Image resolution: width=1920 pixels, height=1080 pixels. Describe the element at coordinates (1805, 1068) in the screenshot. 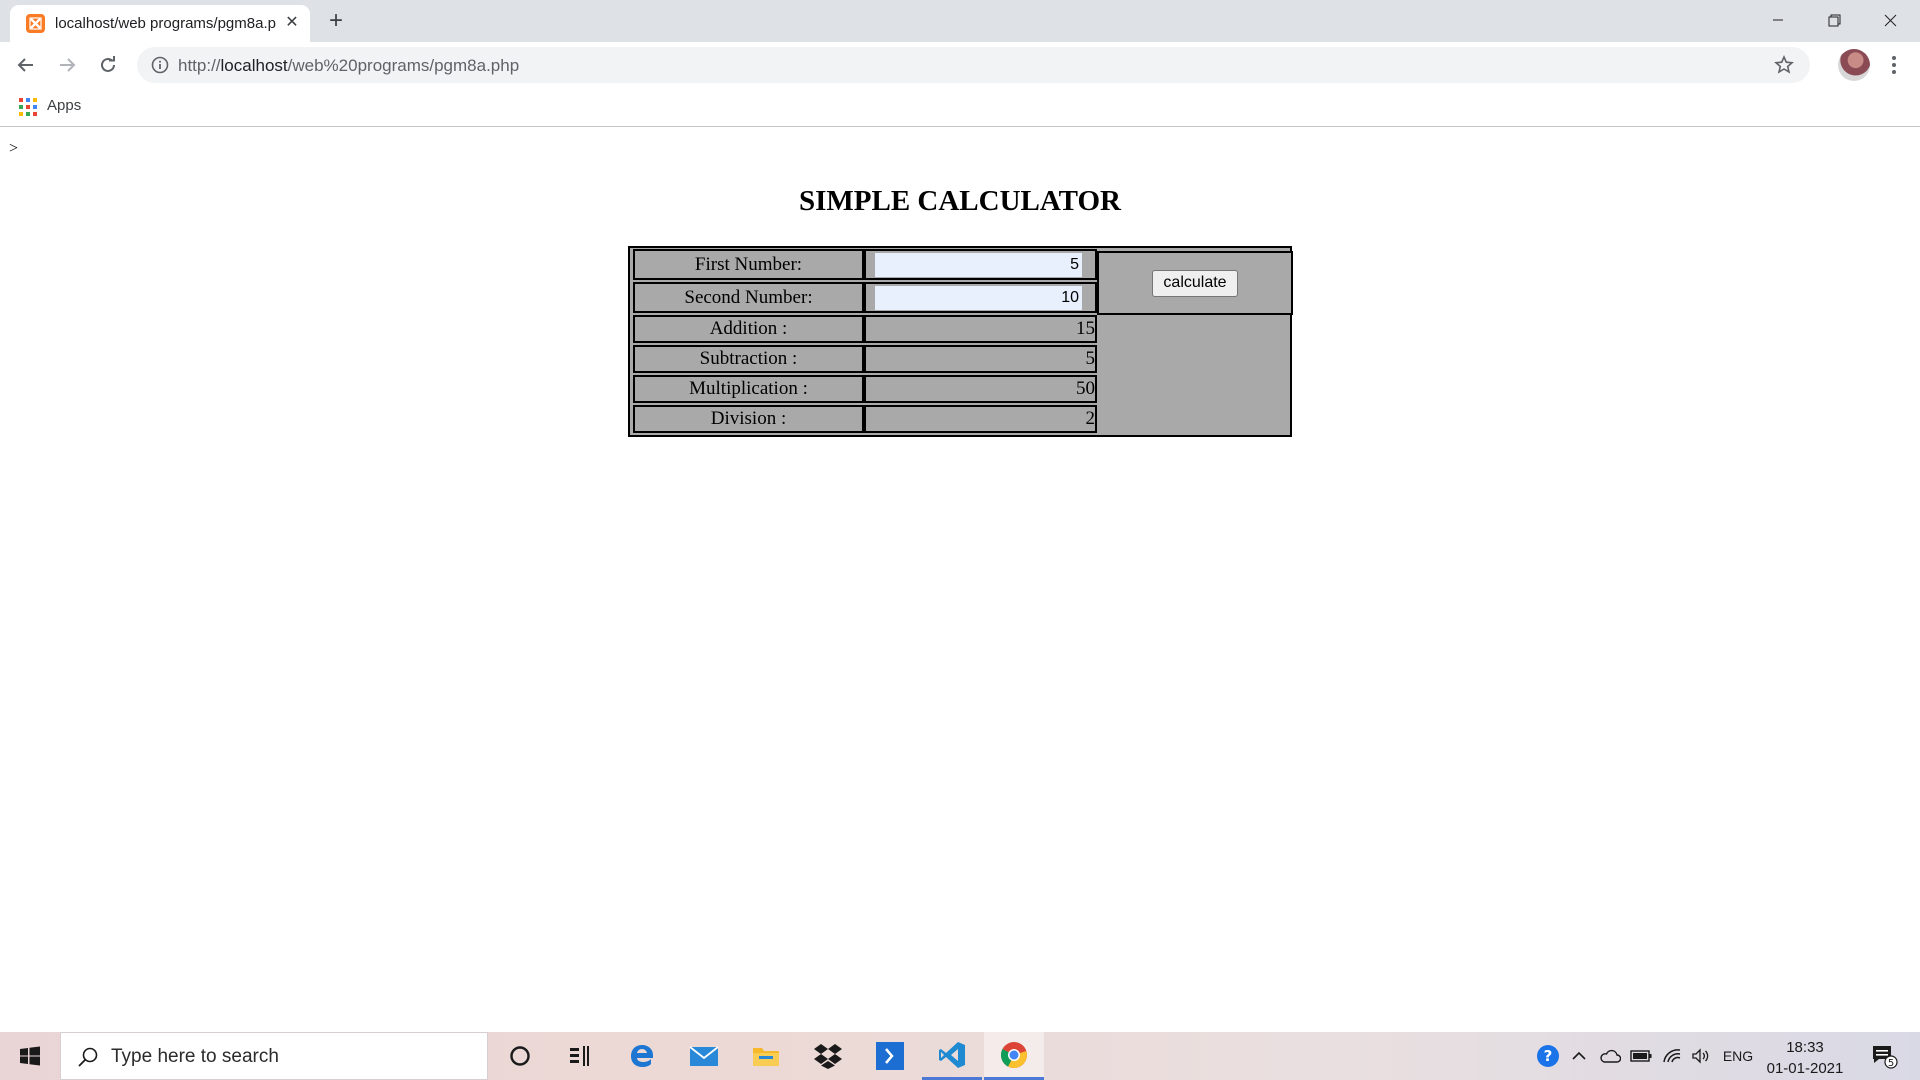

I see `clock-date: 01-01-2021` at that location.